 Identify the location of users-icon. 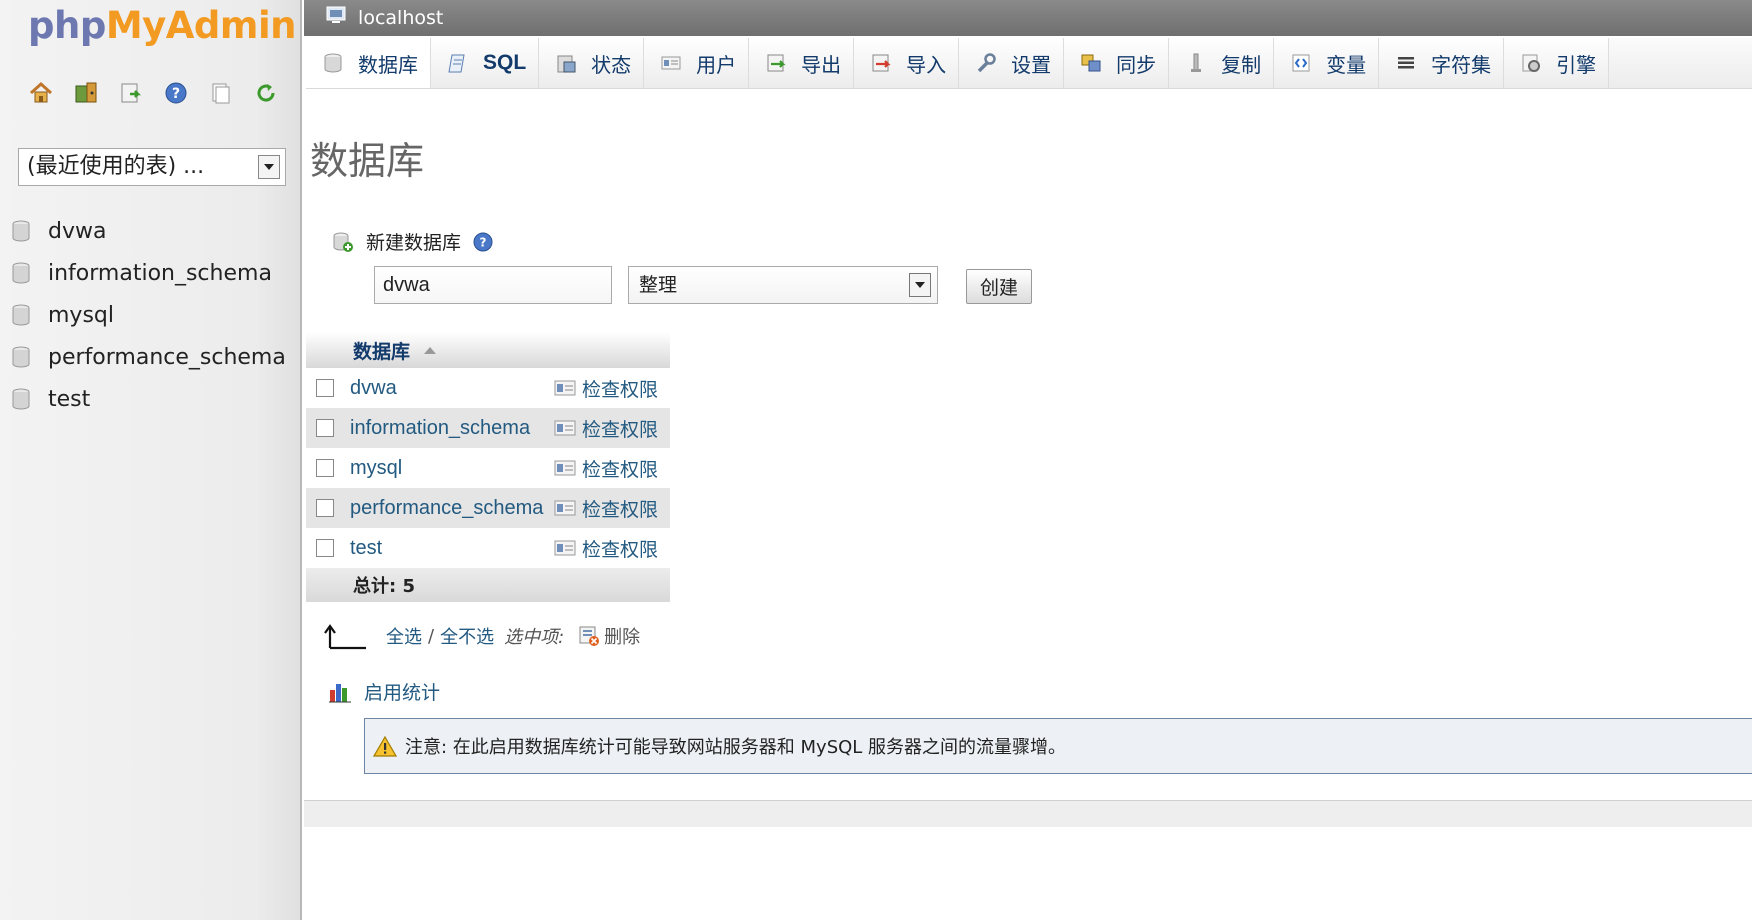
(671, 63).